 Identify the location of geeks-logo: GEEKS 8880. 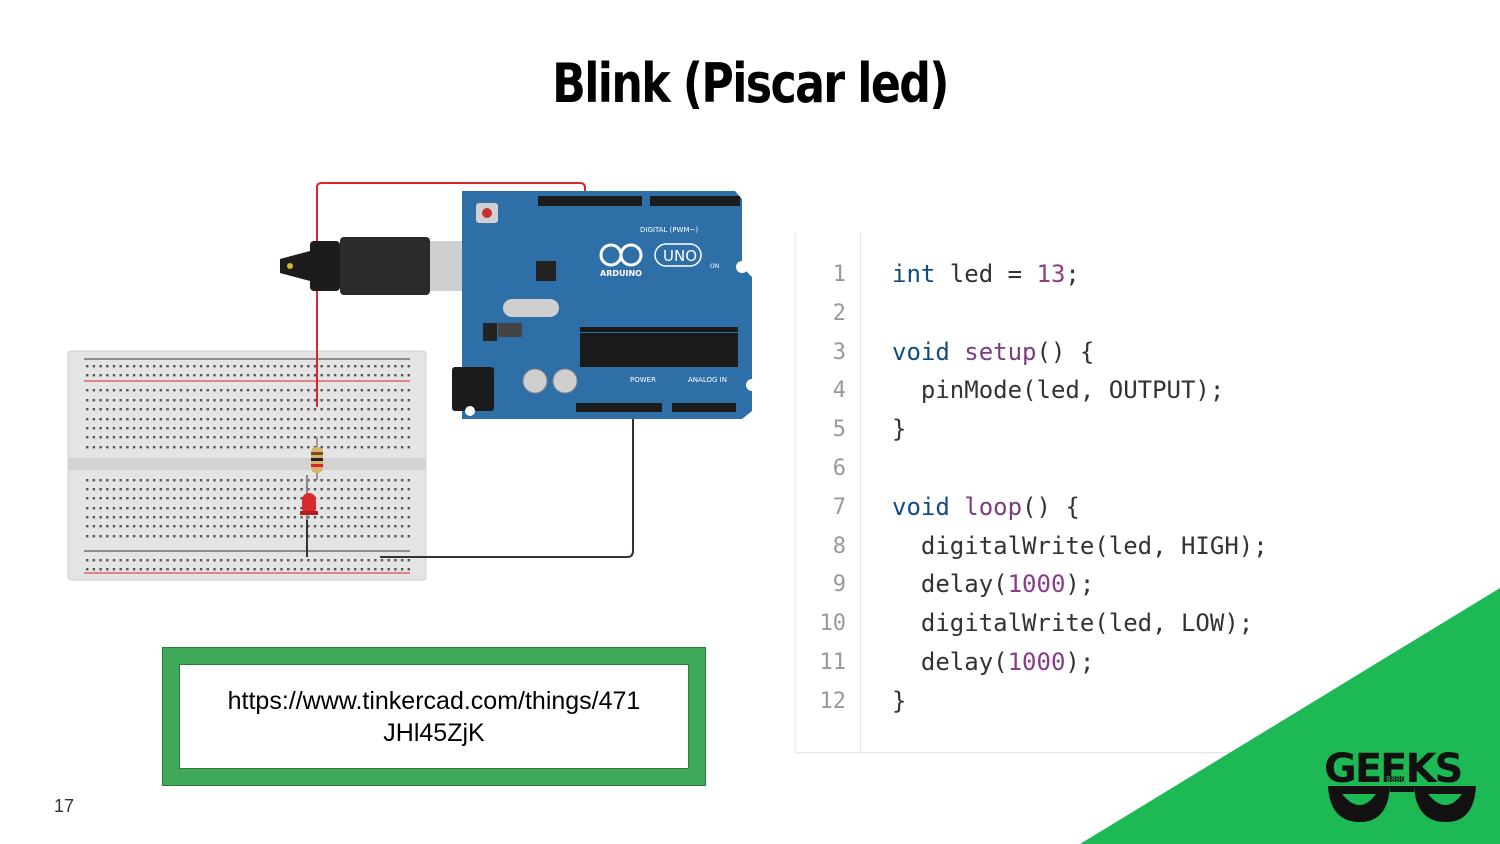
(1400, 784).